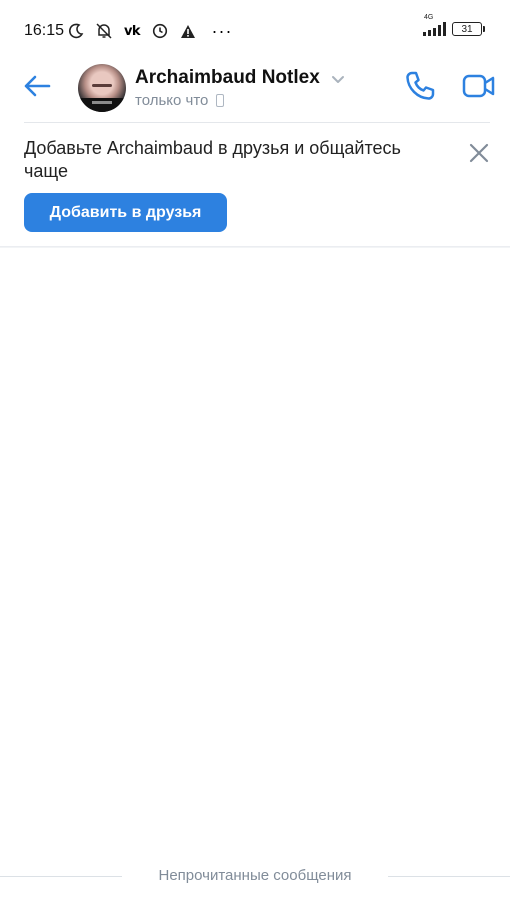 The width and height of the screenshot is (510, 900). I want to click on suggestion-divider, so click(255, 247).